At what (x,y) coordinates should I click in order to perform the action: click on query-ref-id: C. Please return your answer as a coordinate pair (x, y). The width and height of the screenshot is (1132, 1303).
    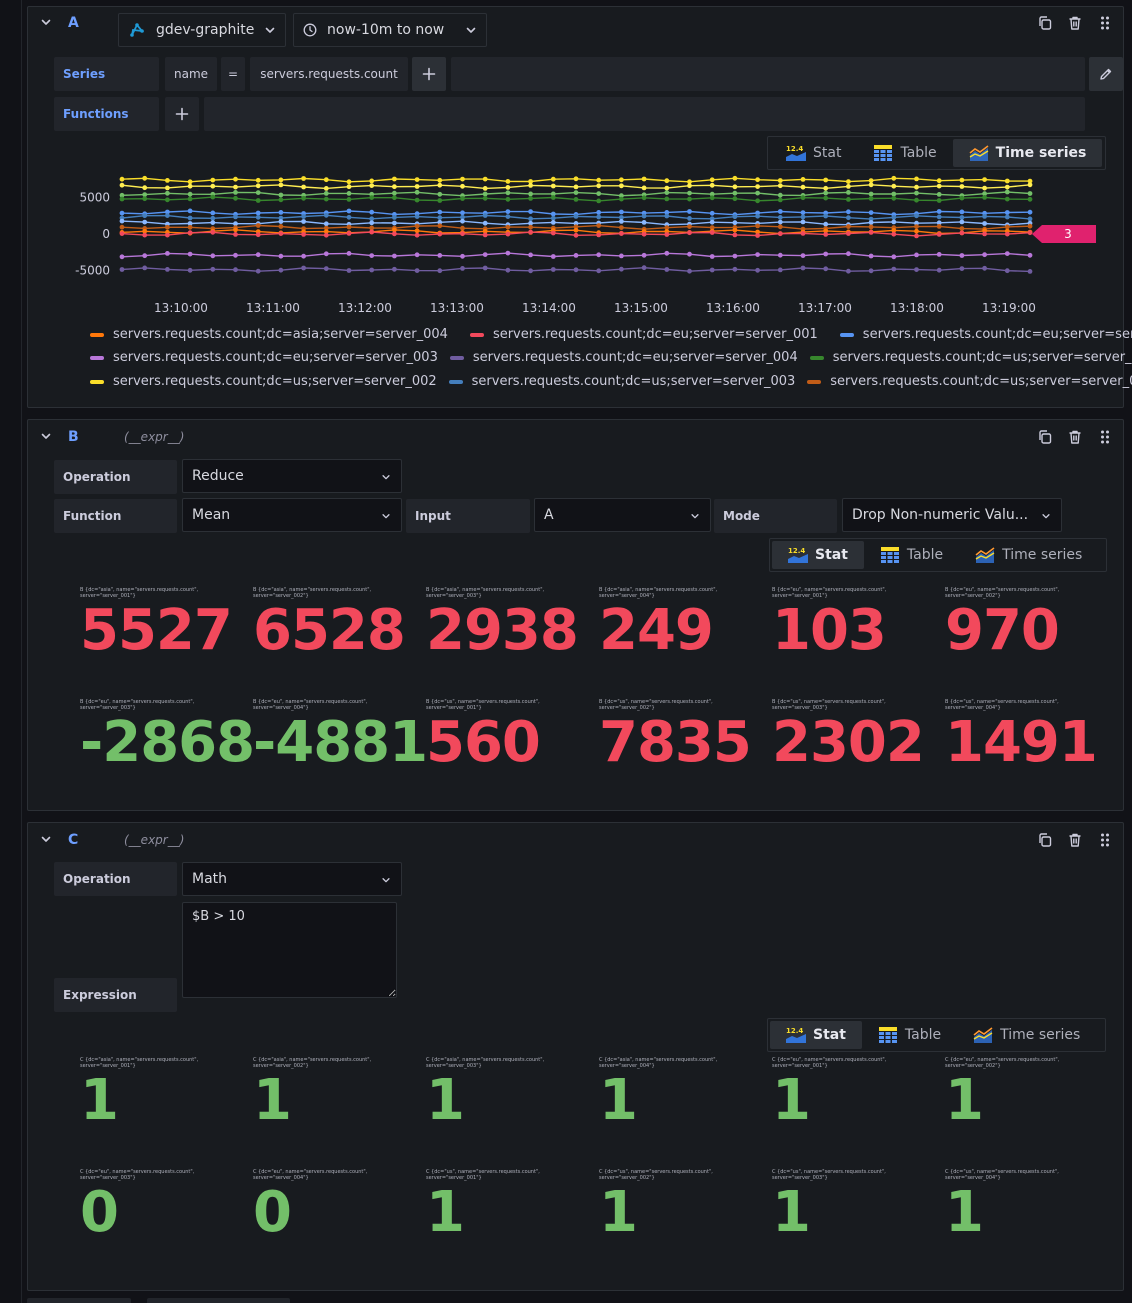
    Looking at the image, I should click on (73, 840).